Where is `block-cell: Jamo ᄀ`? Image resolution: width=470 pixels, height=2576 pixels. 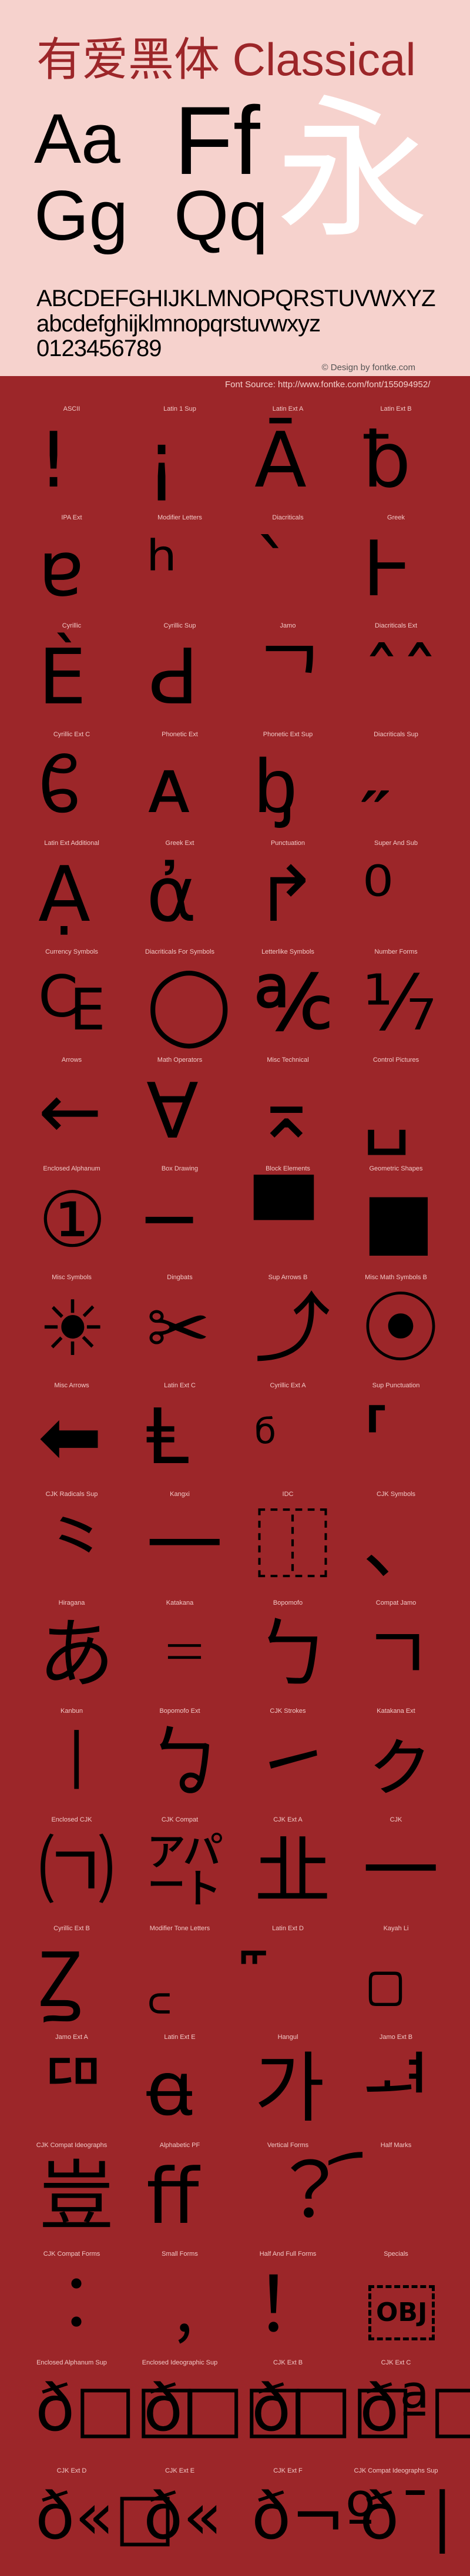
block-cell: Jamo ᄀ is located at coordinates (288, 676).